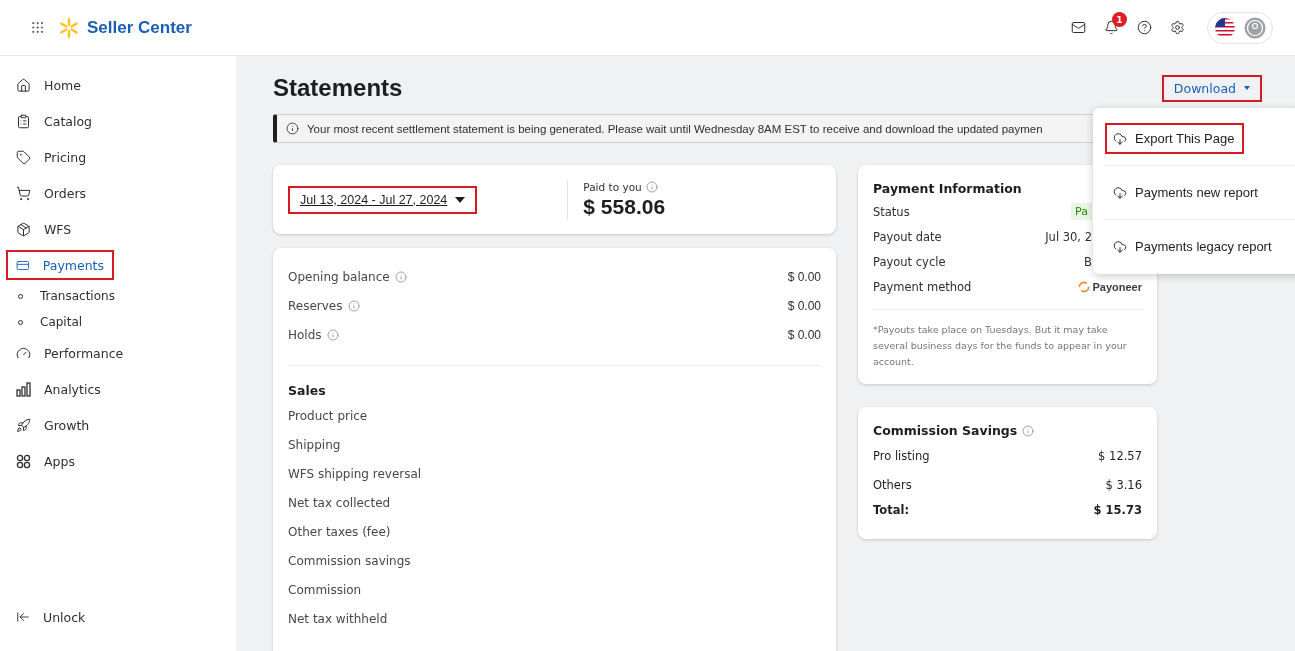 The height and width of the screenshot is (651, 1295). I want to click on unlock-item: Unlock, so click(118, 617).